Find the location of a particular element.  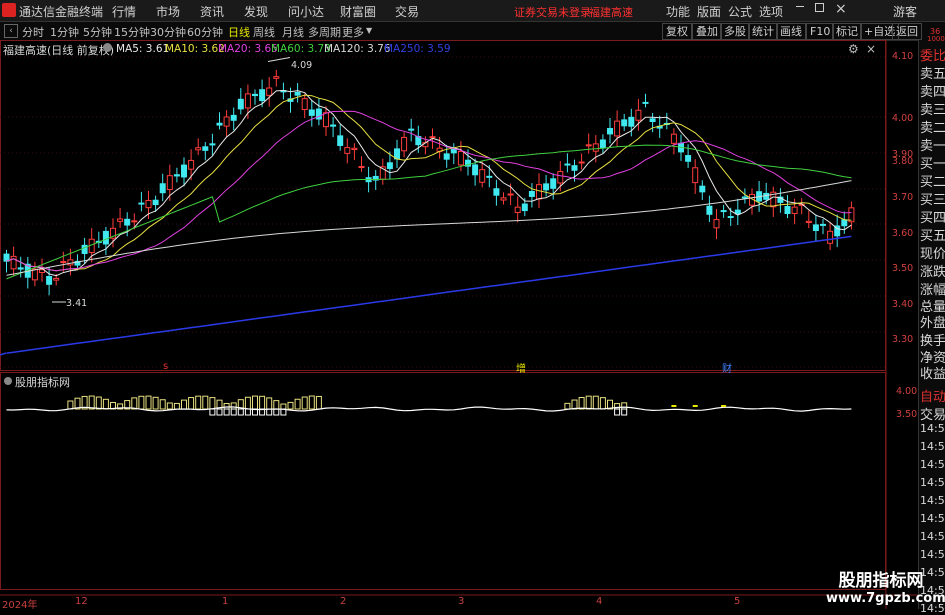

period-15min: 15分钟 is located at coordinates (132, 32).